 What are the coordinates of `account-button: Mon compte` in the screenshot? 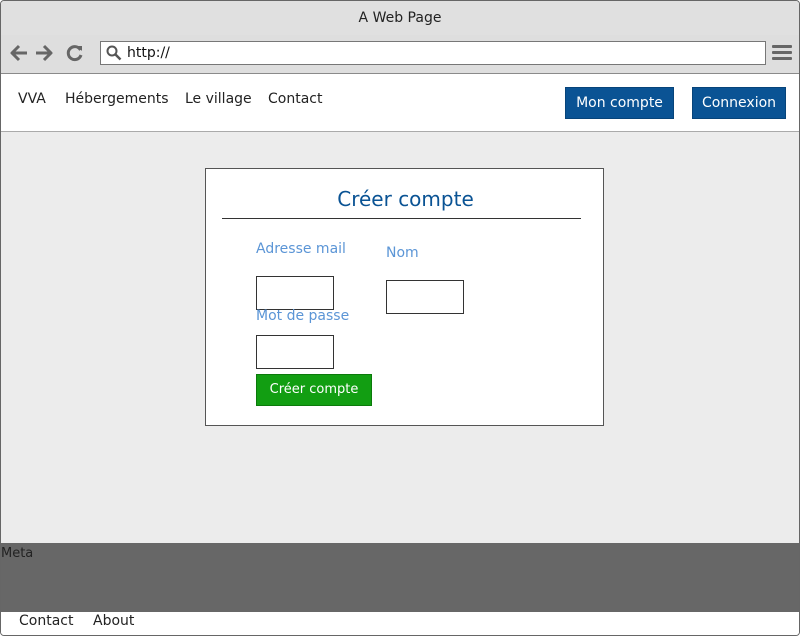 It's located at (619, 103).